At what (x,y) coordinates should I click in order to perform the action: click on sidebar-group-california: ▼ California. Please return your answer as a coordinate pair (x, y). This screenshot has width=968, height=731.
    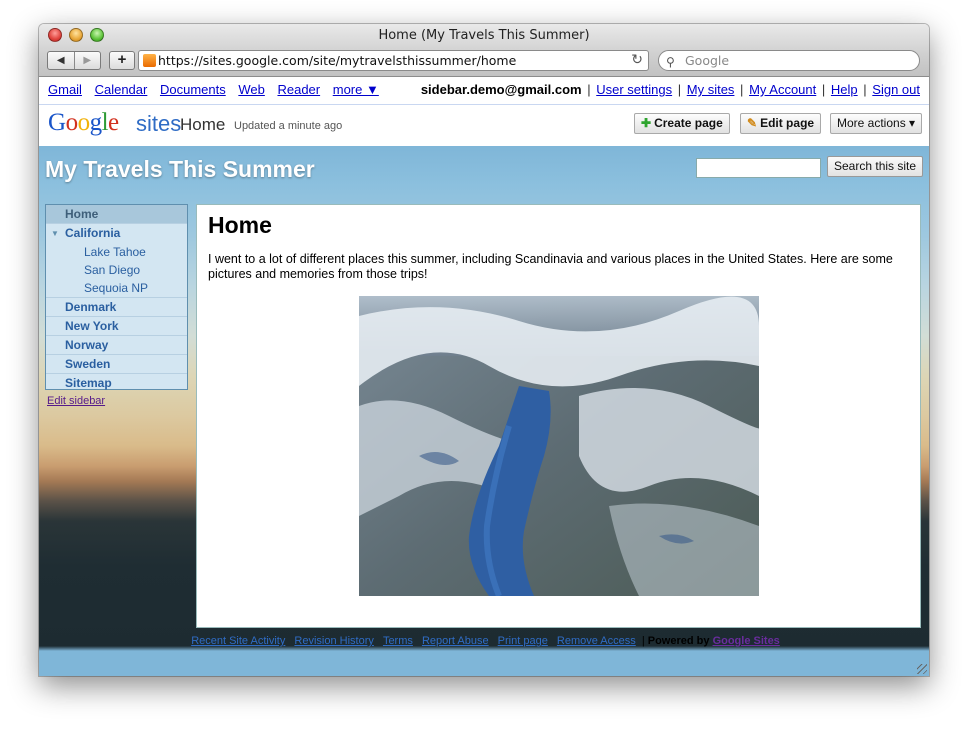
    Looking at the image, I should click on (116, 233).